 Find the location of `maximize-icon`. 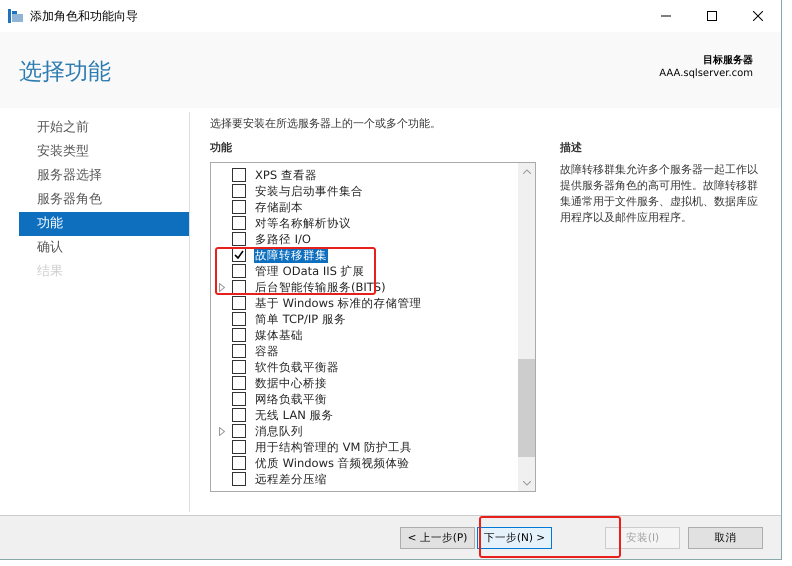

maximize-icon is located at coordinates (712, 16).